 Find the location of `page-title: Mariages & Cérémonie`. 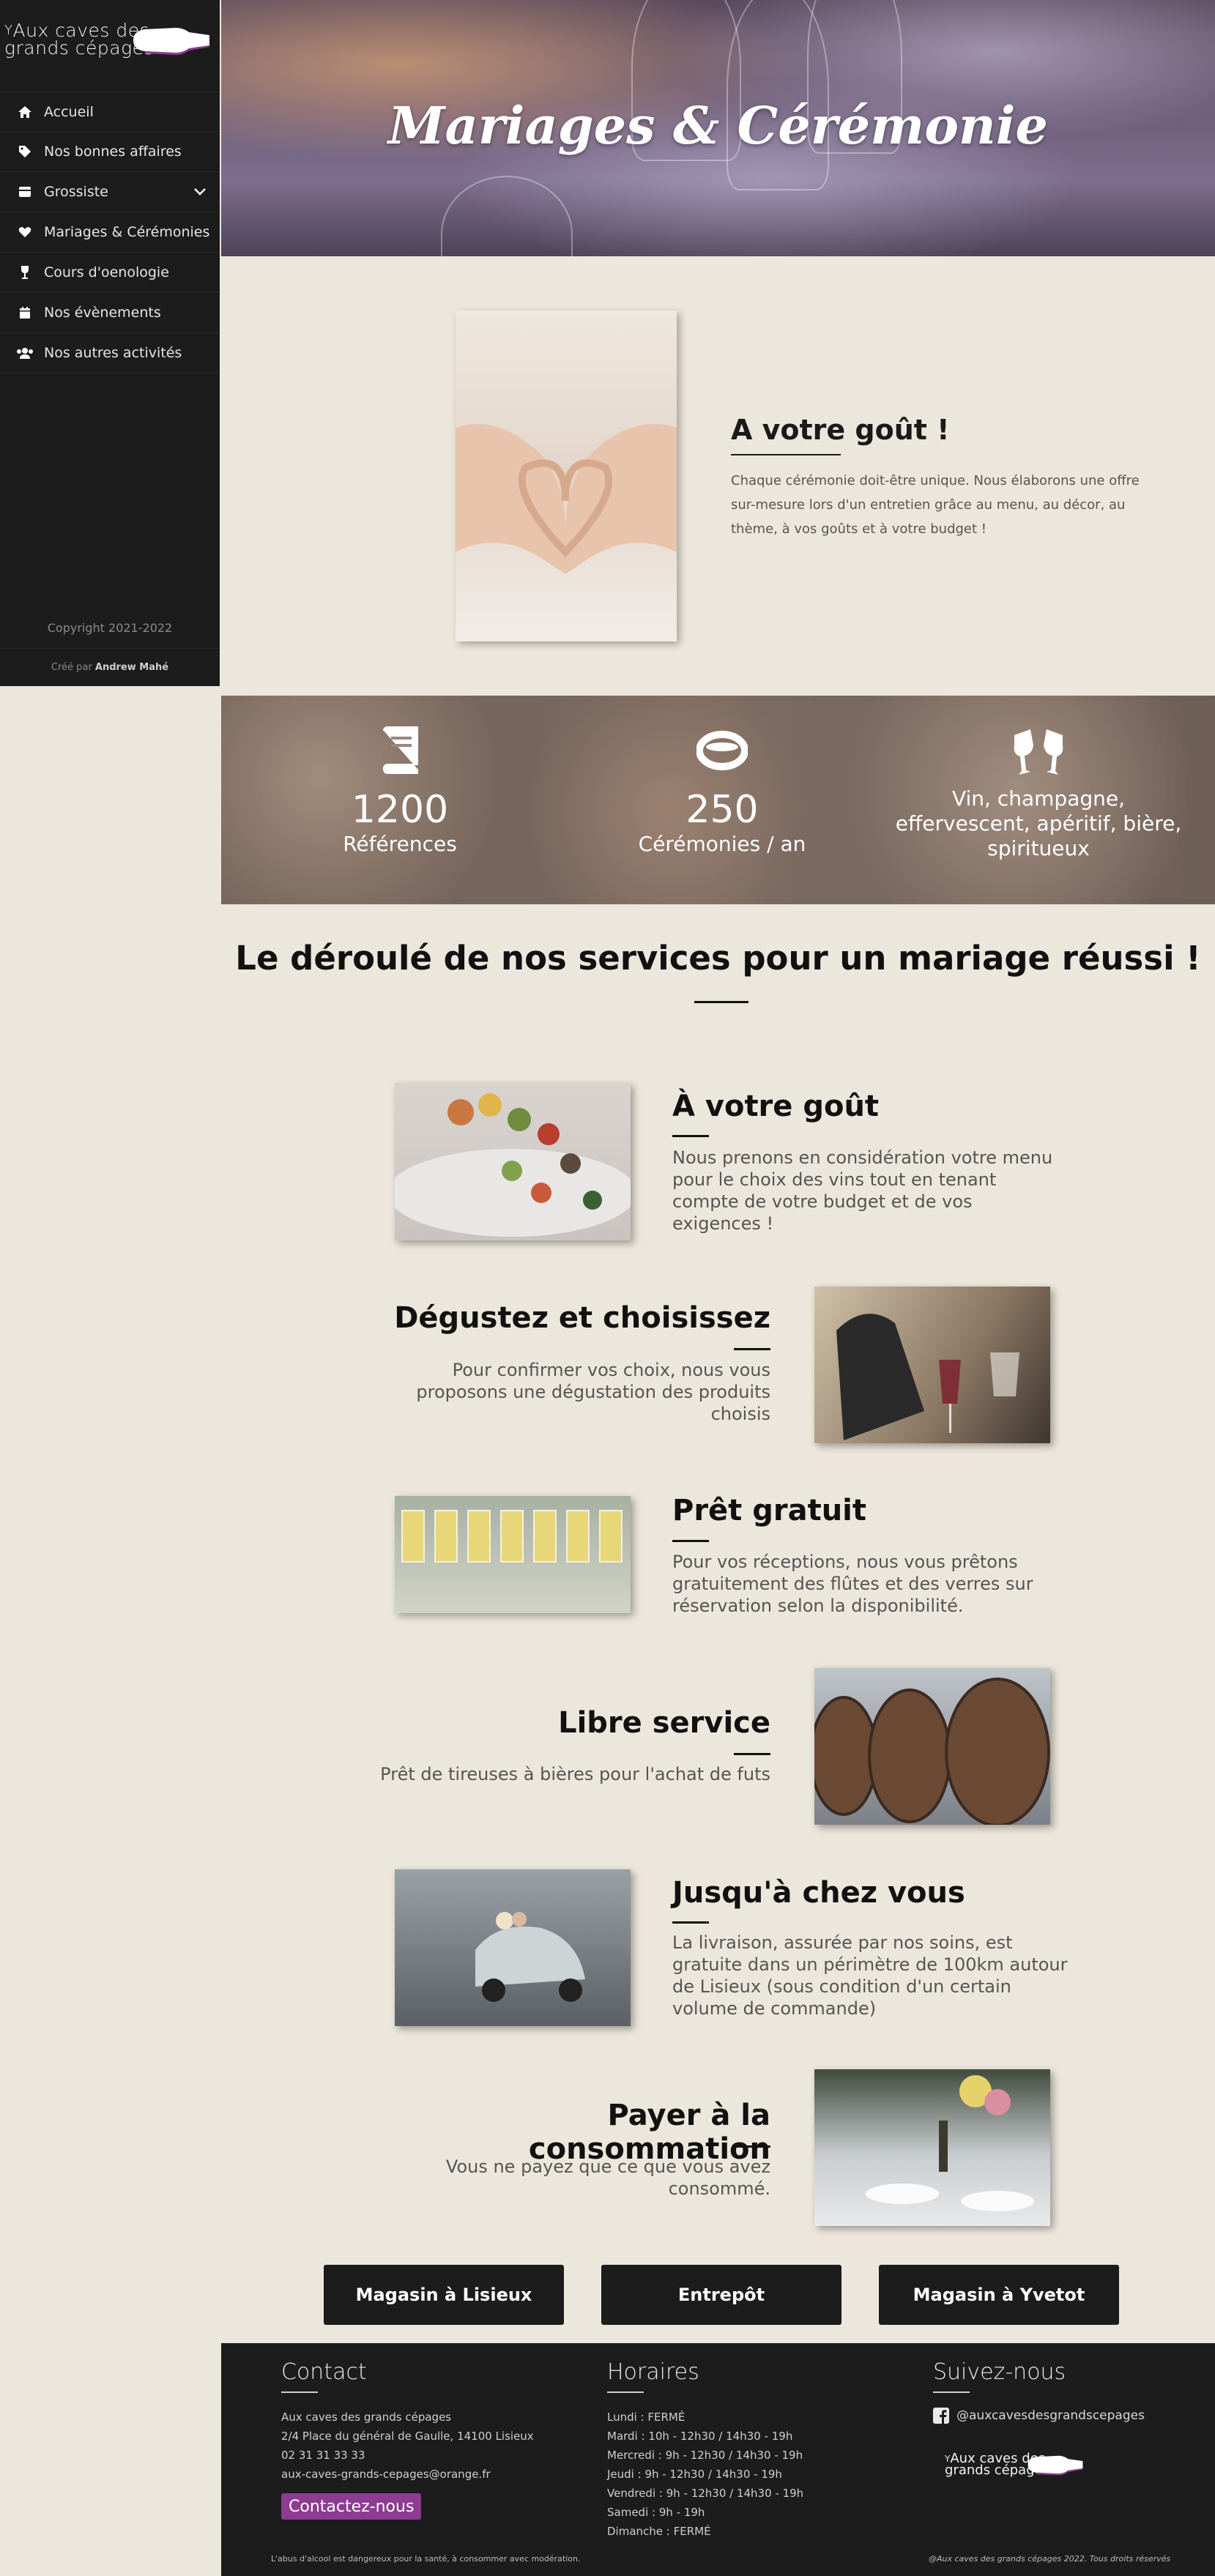

page-title: Mariages & Cérémonie is located at coordinates (718, 125).